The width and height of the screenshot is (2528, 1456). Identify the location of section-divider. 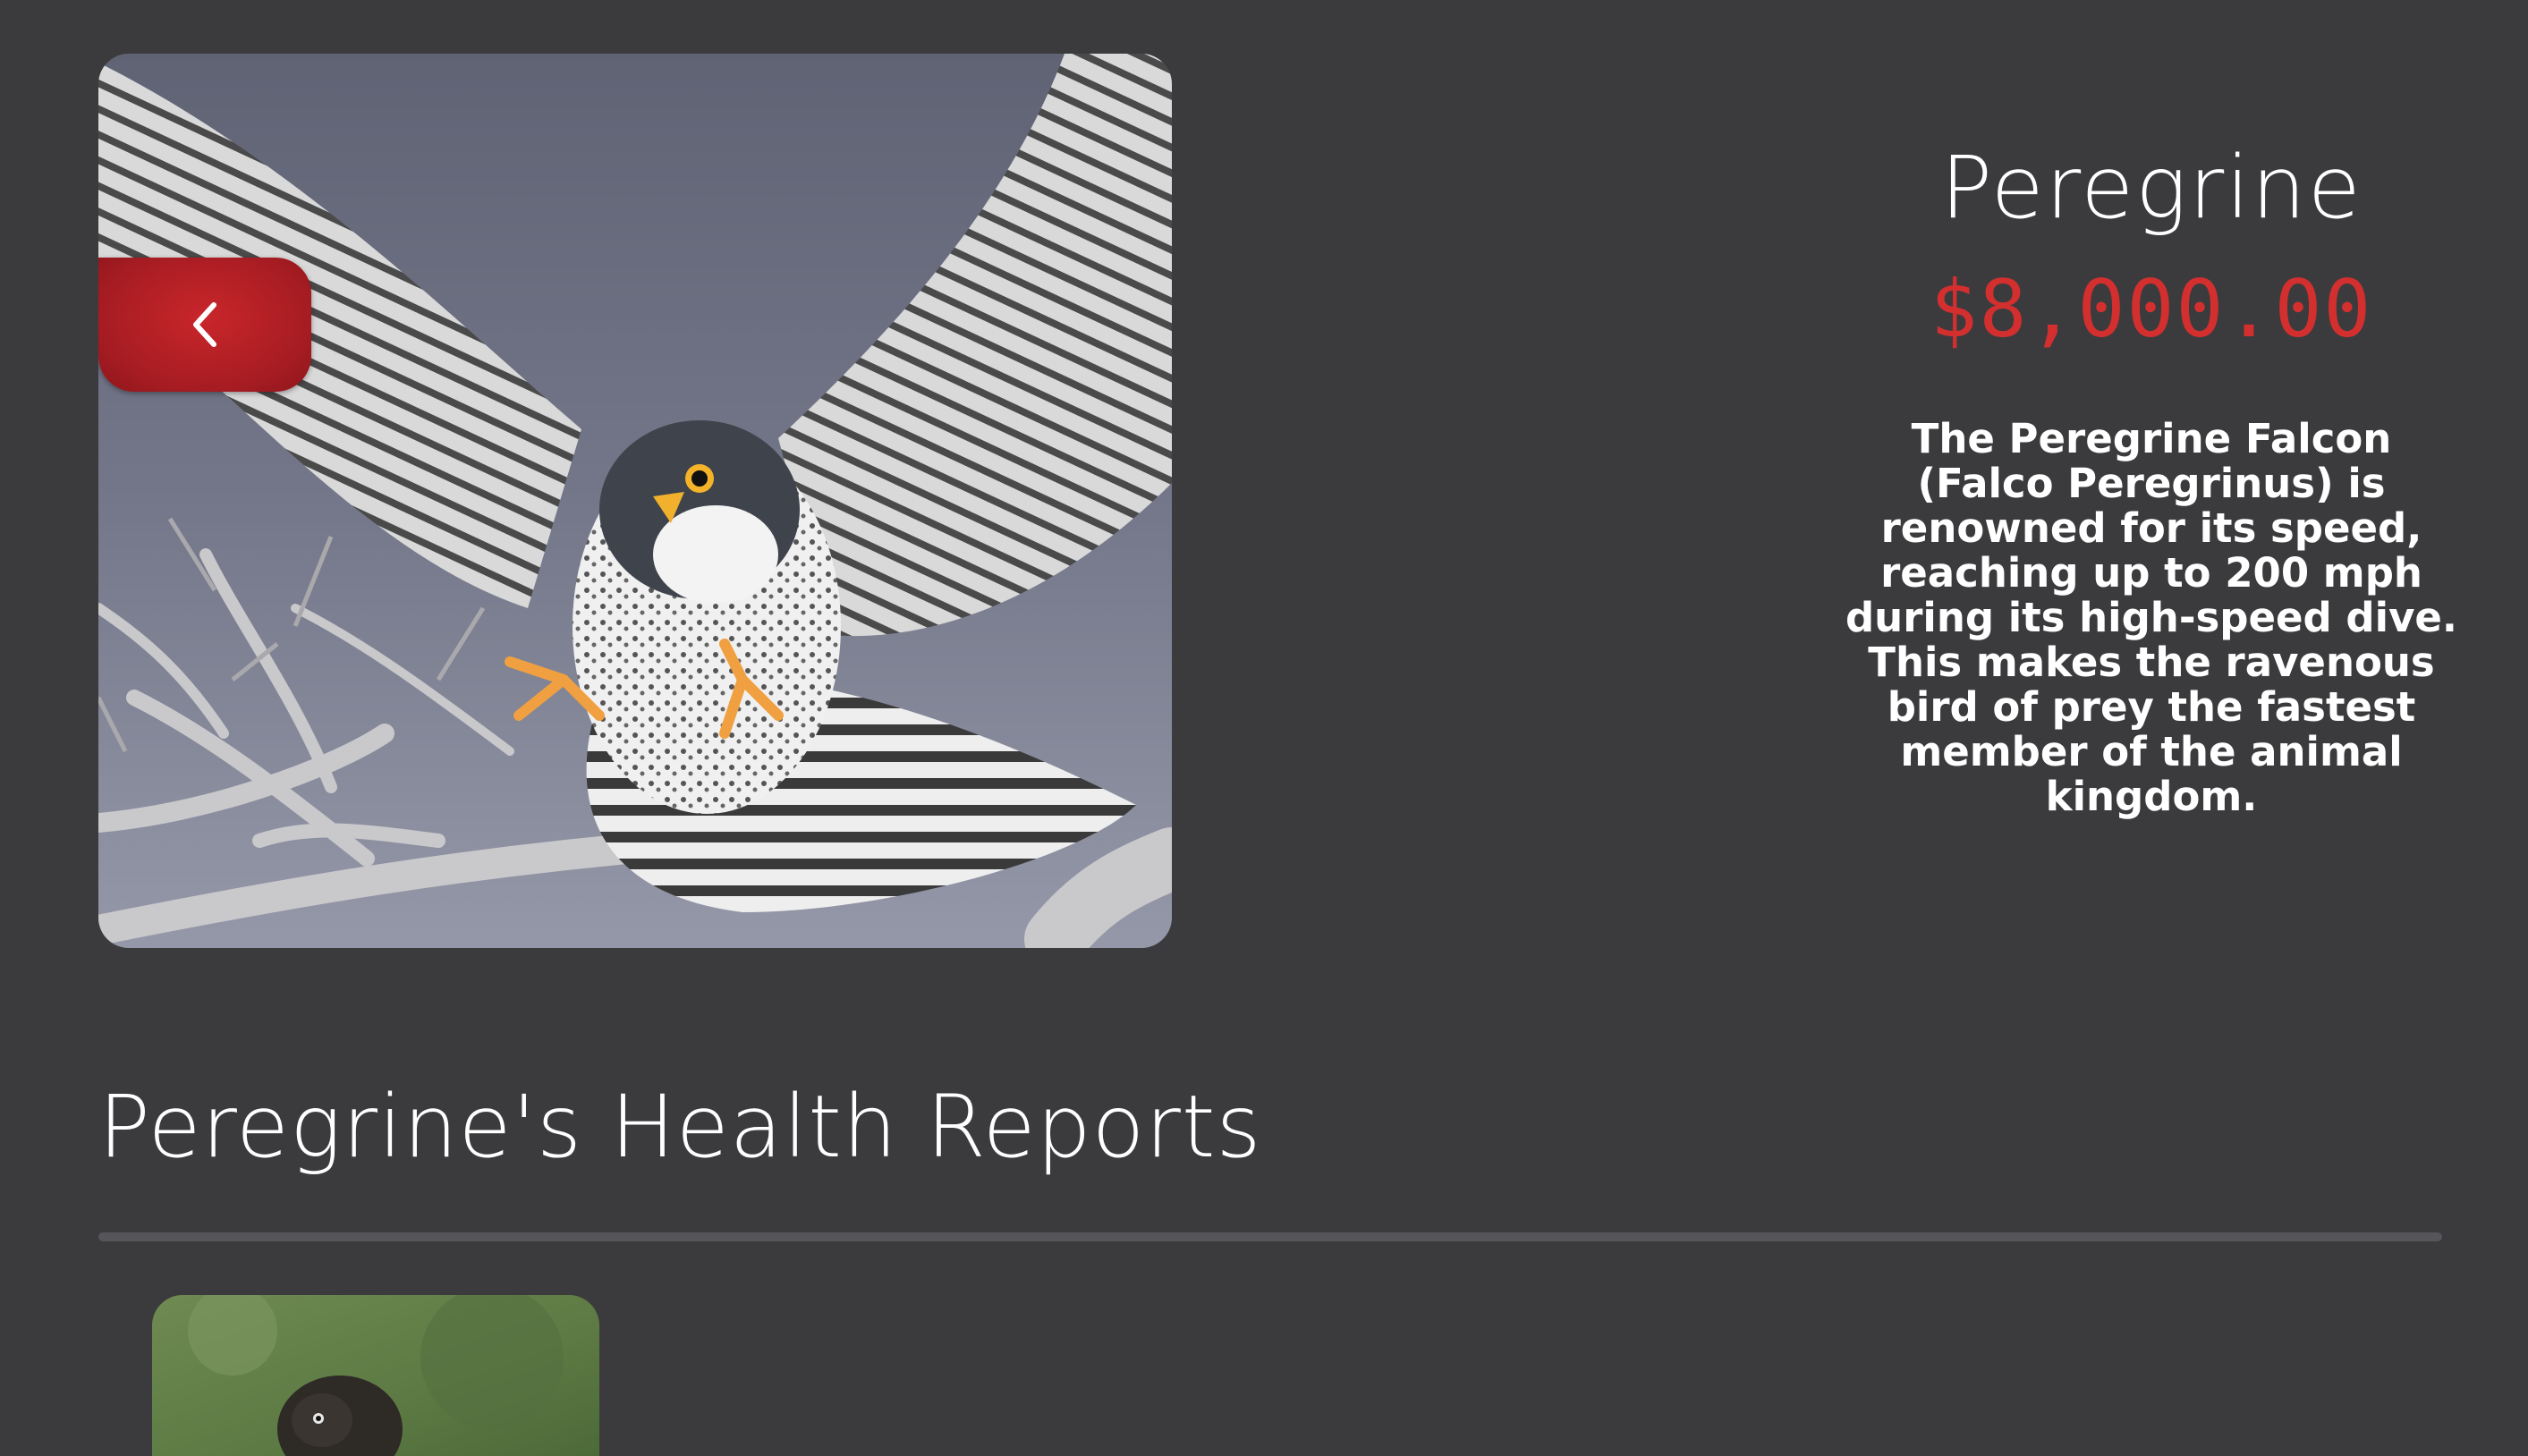
(1270, 1236).